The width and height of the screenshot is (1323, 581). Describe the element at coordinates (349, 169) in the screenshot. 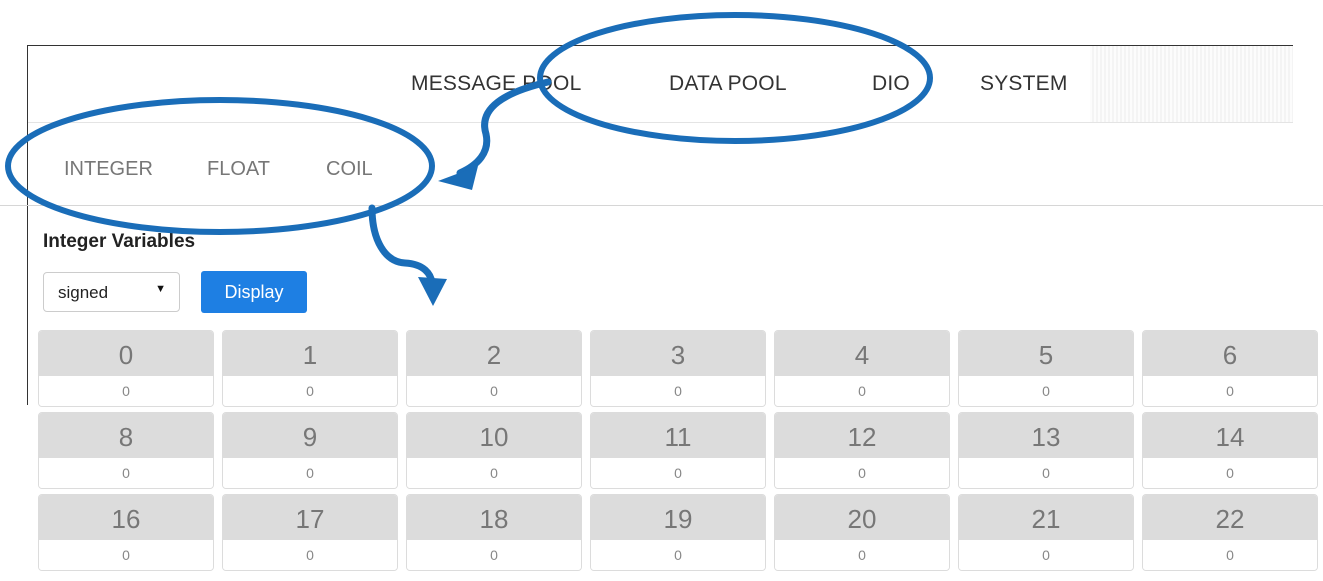

I see `subnav-coil: COIL` at that location.